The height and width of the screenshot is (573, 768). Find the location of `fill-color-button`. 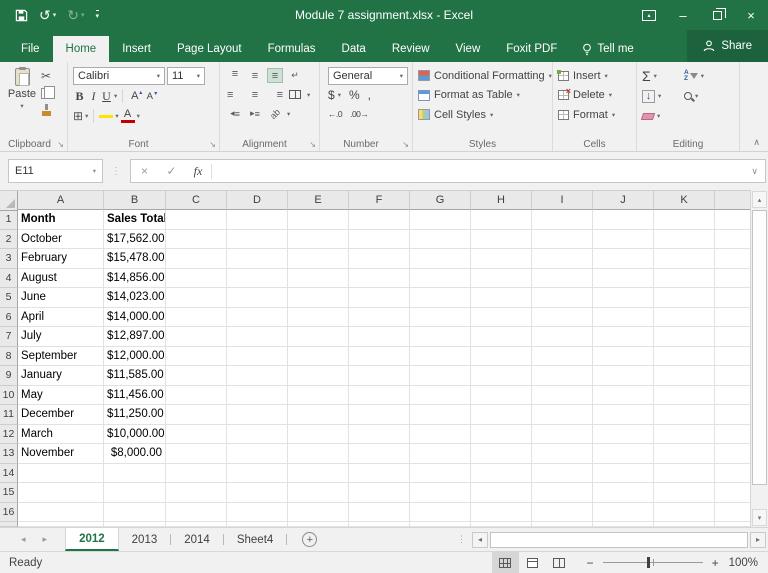

fill-color-button is located at coordinates (106, 116).